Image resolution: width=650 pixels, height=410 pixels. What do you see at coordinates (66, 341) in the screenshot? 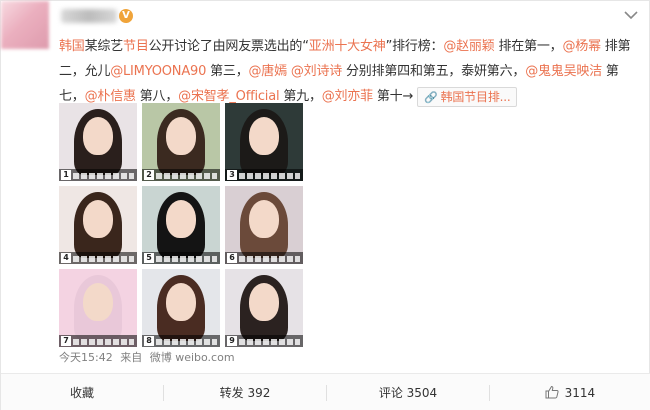
I see `rank-number: 7` at bounding box center [66, 341].